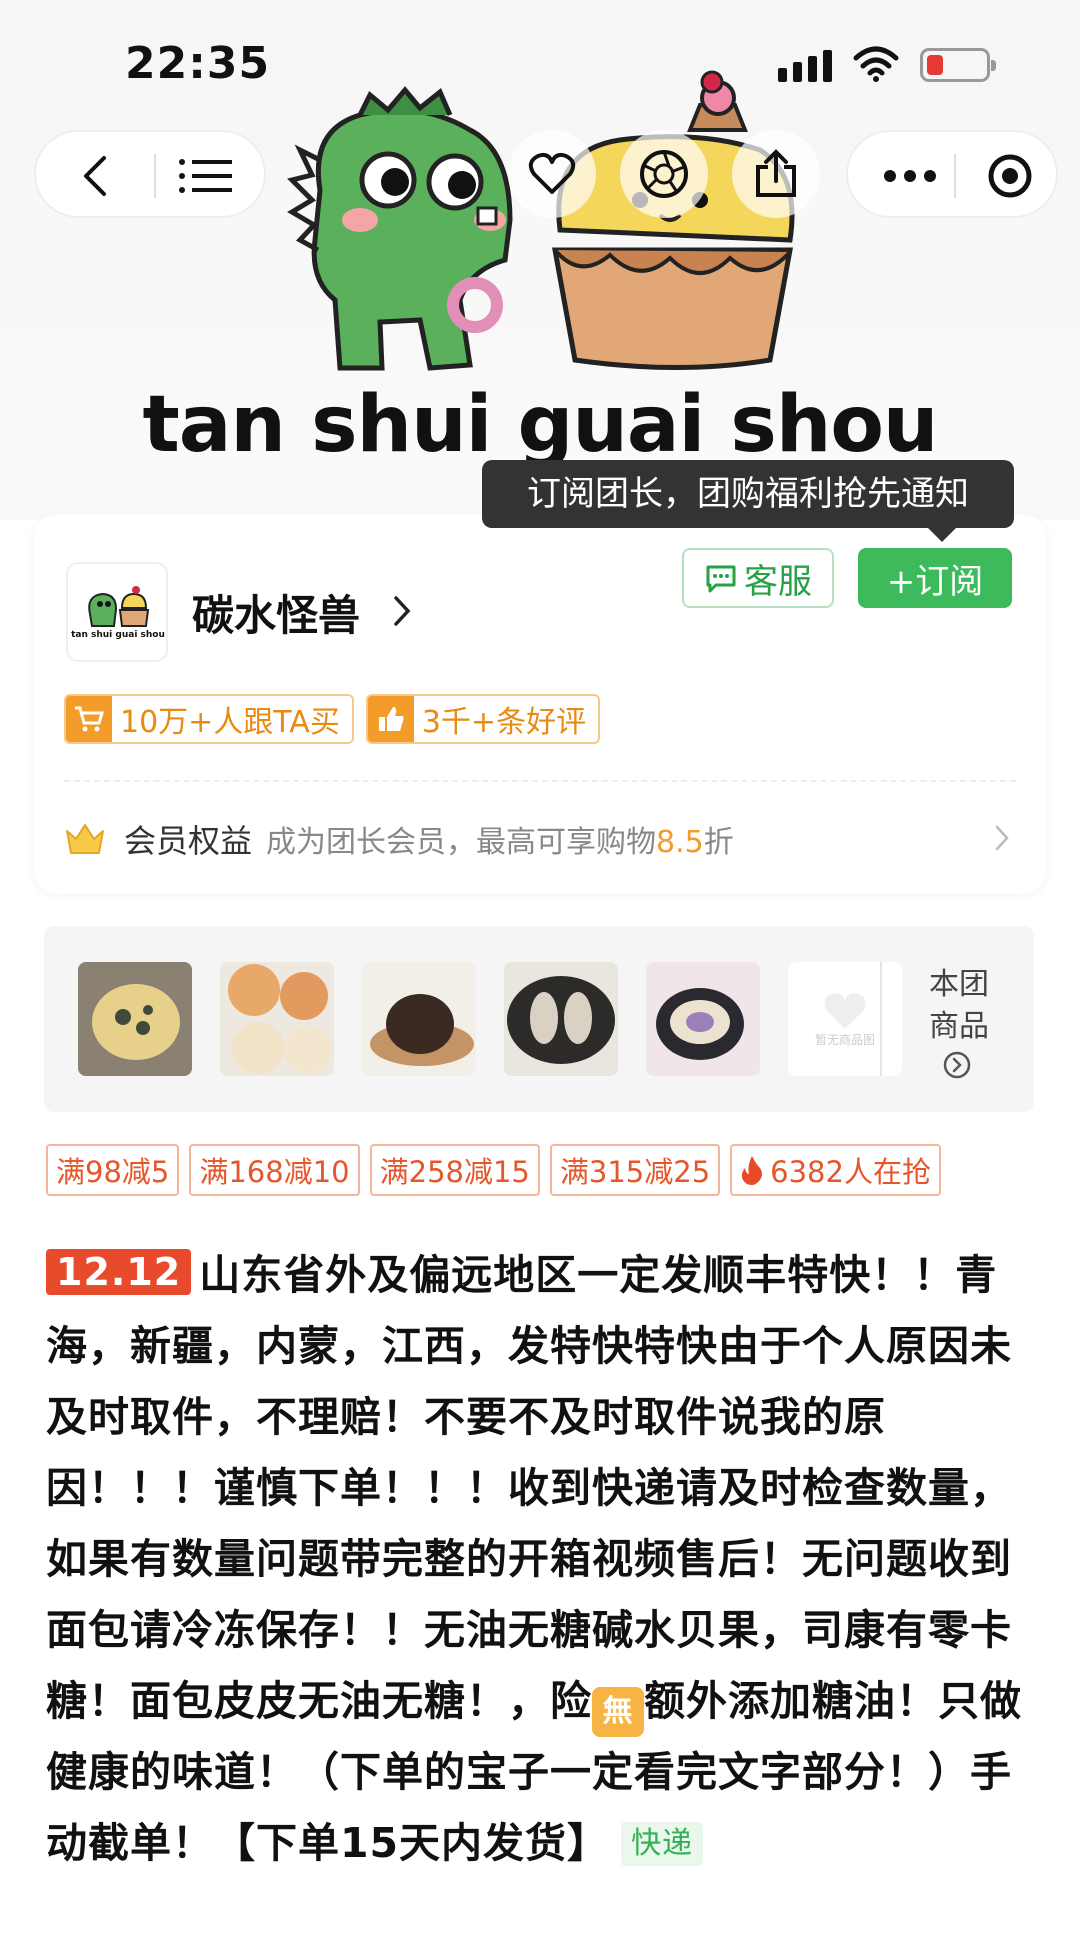  I want to click on hot-count-text: 6382人在抢, so click(850, 1172).